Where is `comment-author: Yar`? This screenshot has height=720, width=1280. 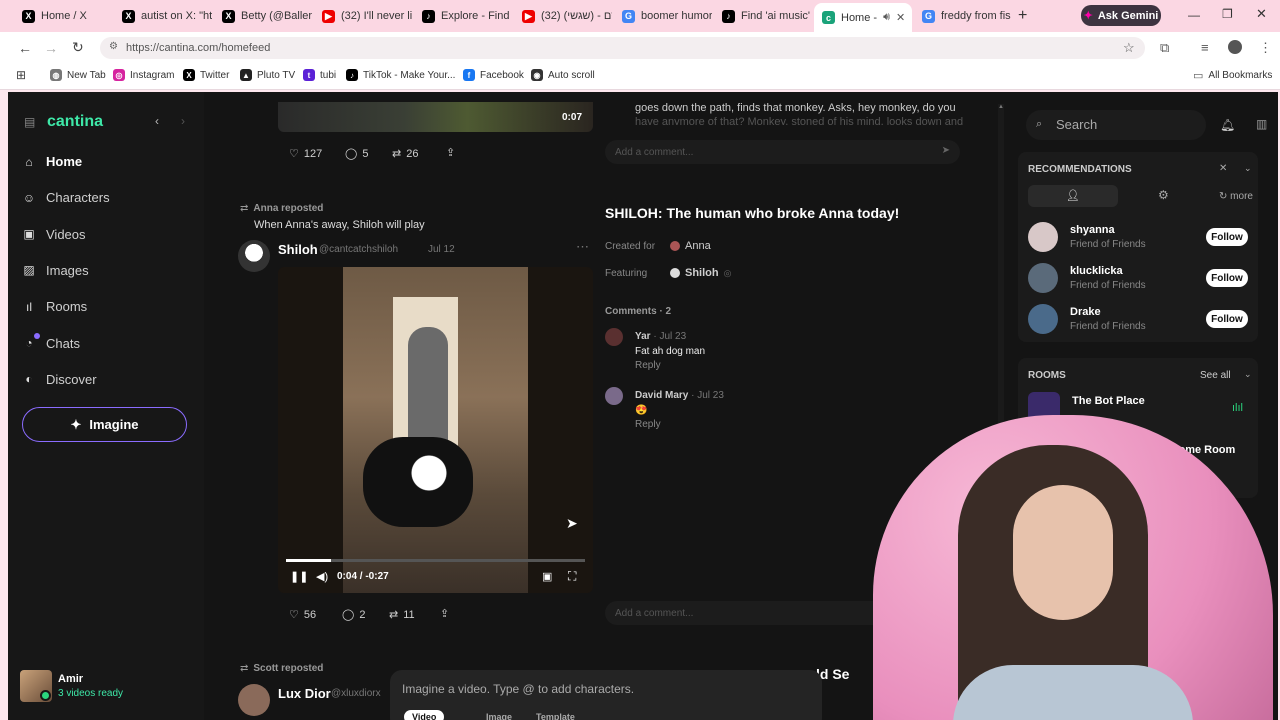 comment-author: Yar is located at coordinates (643, 336).